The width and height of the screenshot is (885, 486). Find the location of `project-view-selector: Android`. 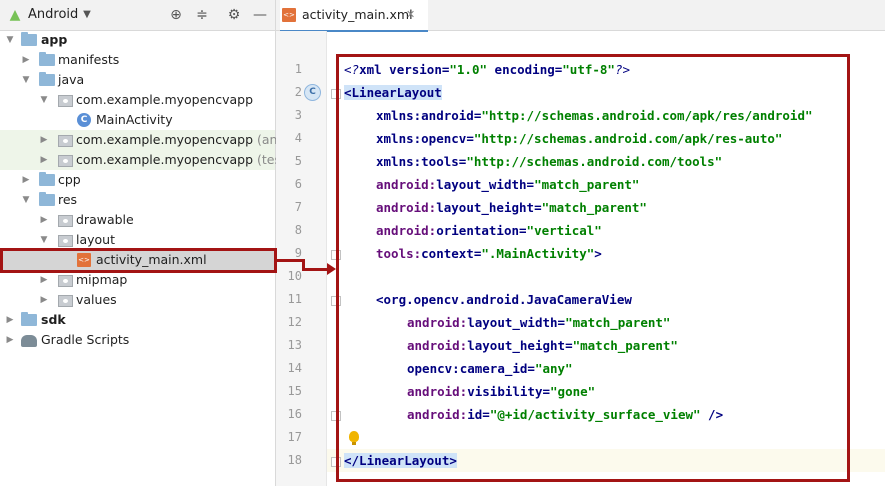

project-view-selector: Android is located at coordinates (53, 15).